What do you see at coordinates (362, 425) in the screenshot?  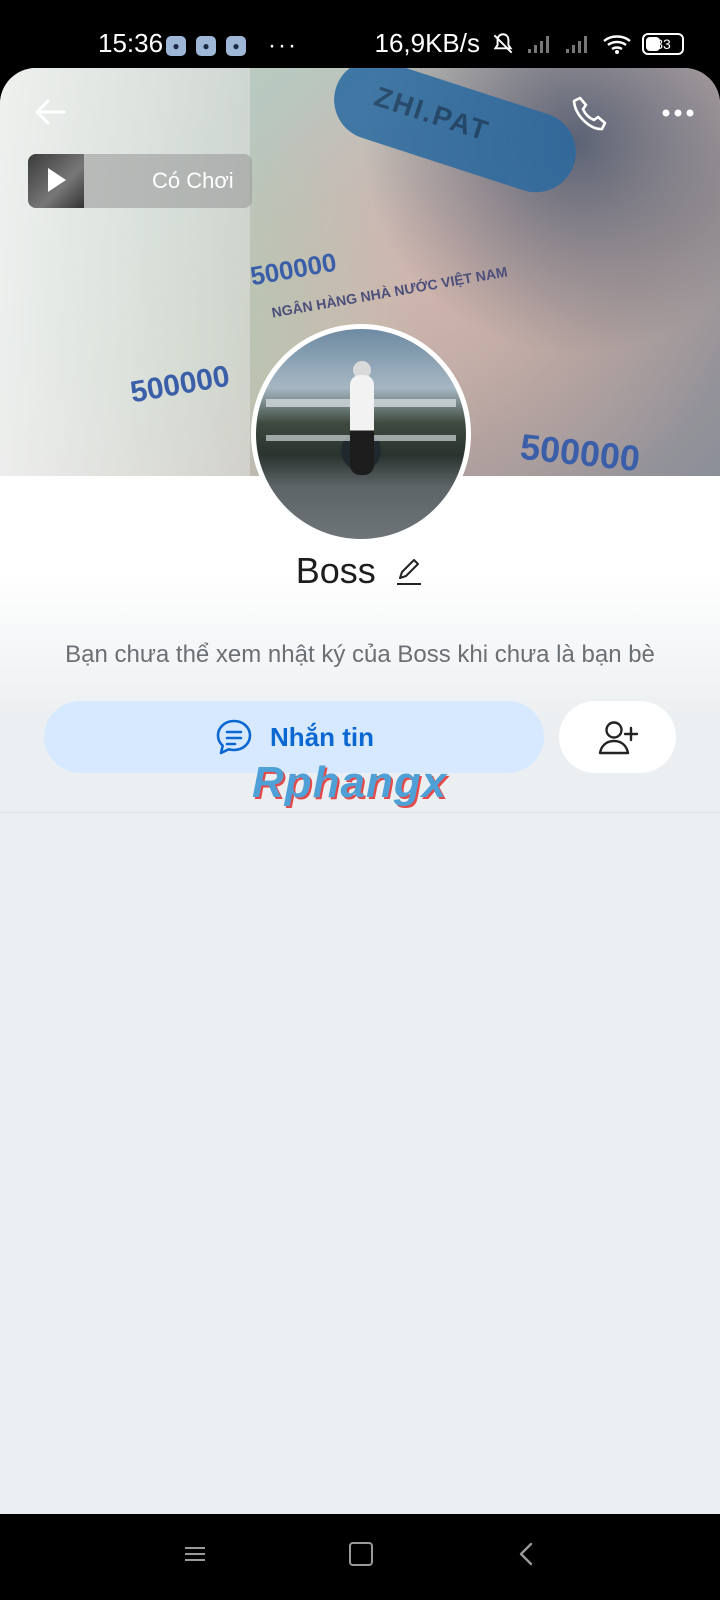 I see `avatar-person` at bounding box center [362, 425].